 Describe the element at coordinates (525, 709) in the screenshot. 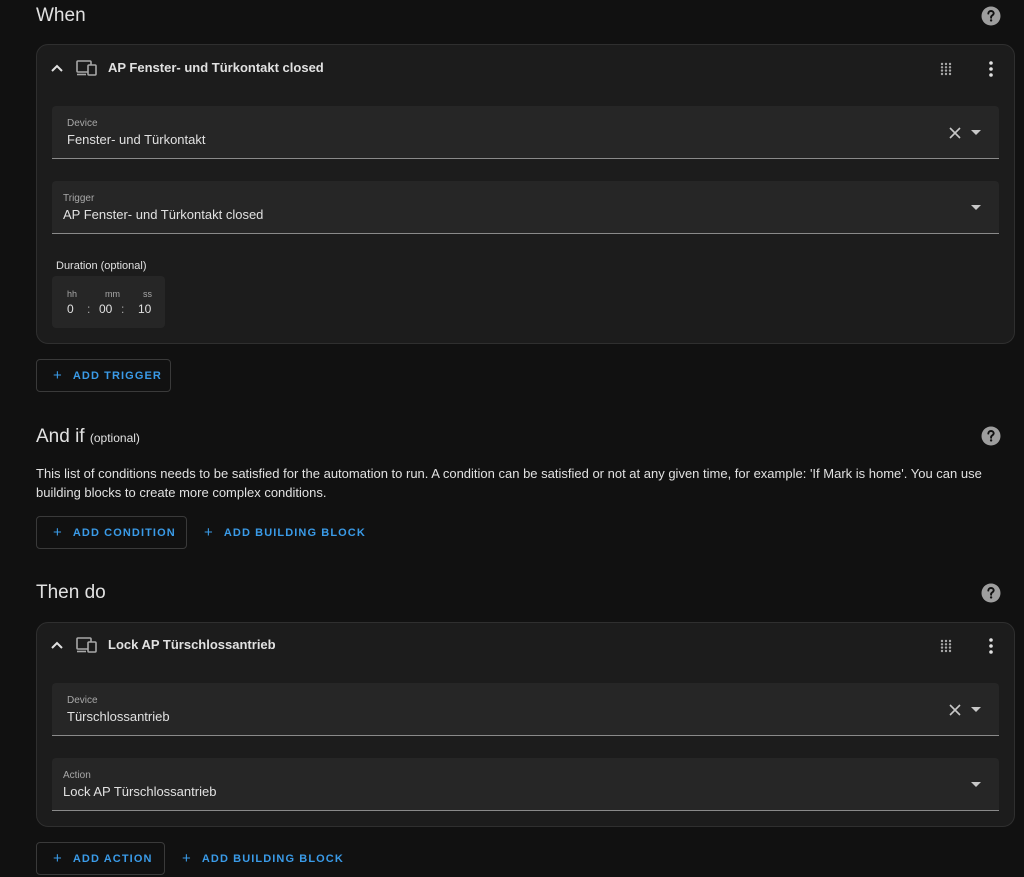

I see `device-select: Device Türschlossantrieb` at that location.